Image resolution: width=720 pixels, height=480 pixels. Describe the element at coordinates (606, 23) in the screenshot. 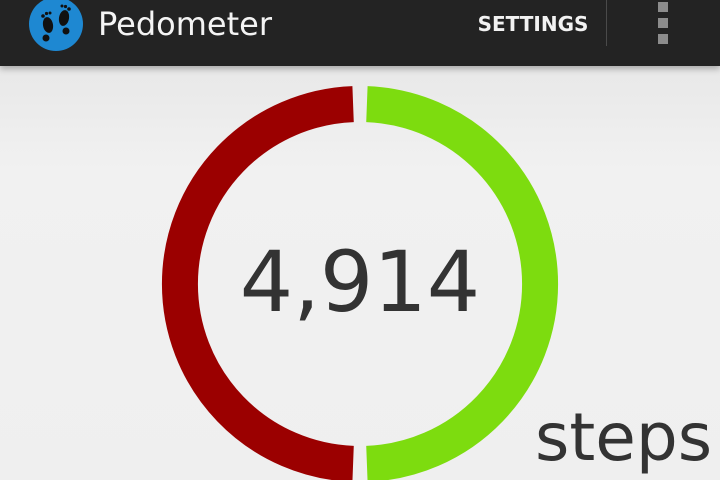

I see `action-bar-divider` at that location.